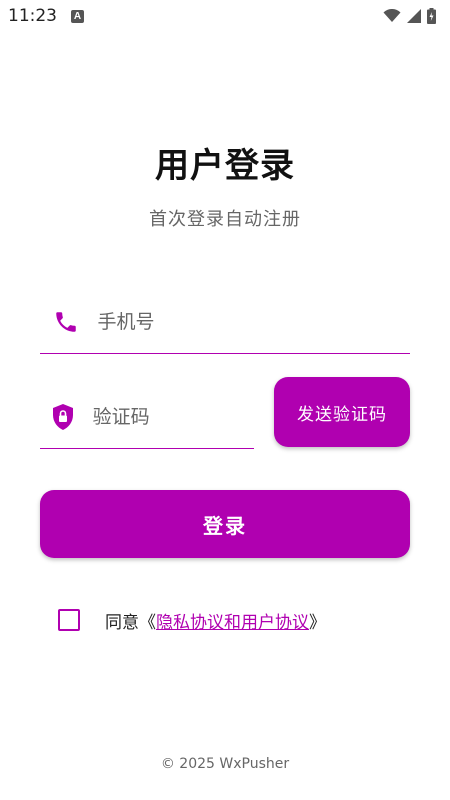  I want to click on login-button: 登录, so click(225, 524).